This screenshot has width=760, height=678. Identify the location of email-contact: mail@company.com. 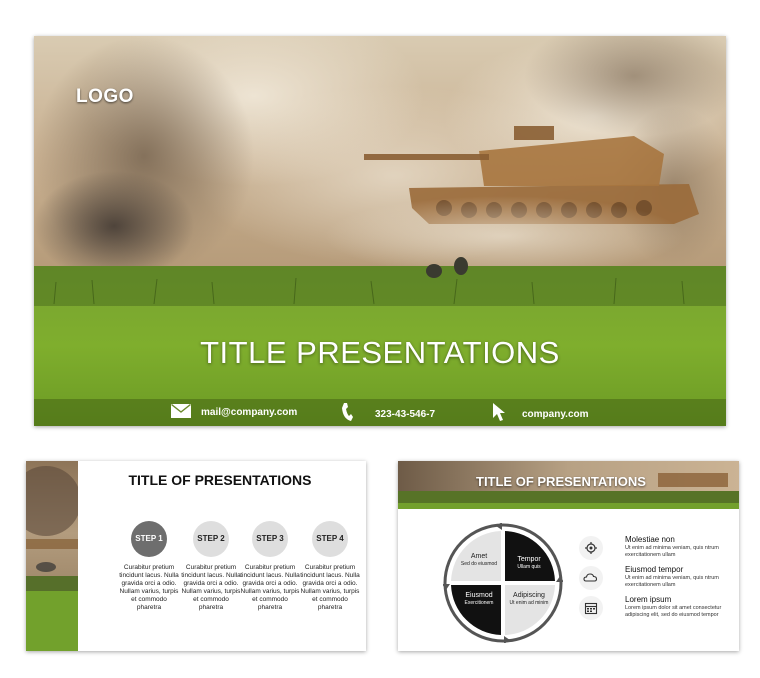
(234, 412).